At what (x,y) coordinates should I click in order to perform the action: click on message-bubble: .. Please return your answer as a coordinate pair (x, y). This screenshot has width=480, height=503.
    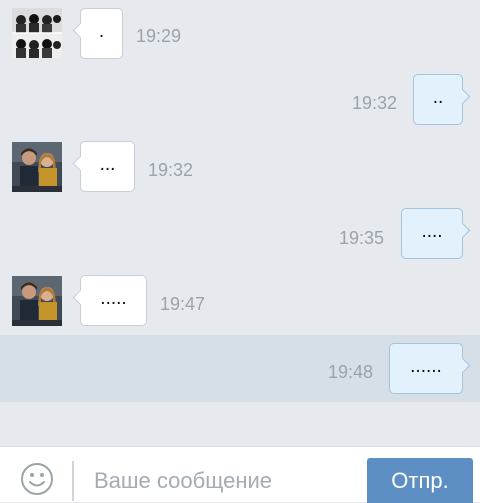
    Looking at the image, I should click on (97, 33).